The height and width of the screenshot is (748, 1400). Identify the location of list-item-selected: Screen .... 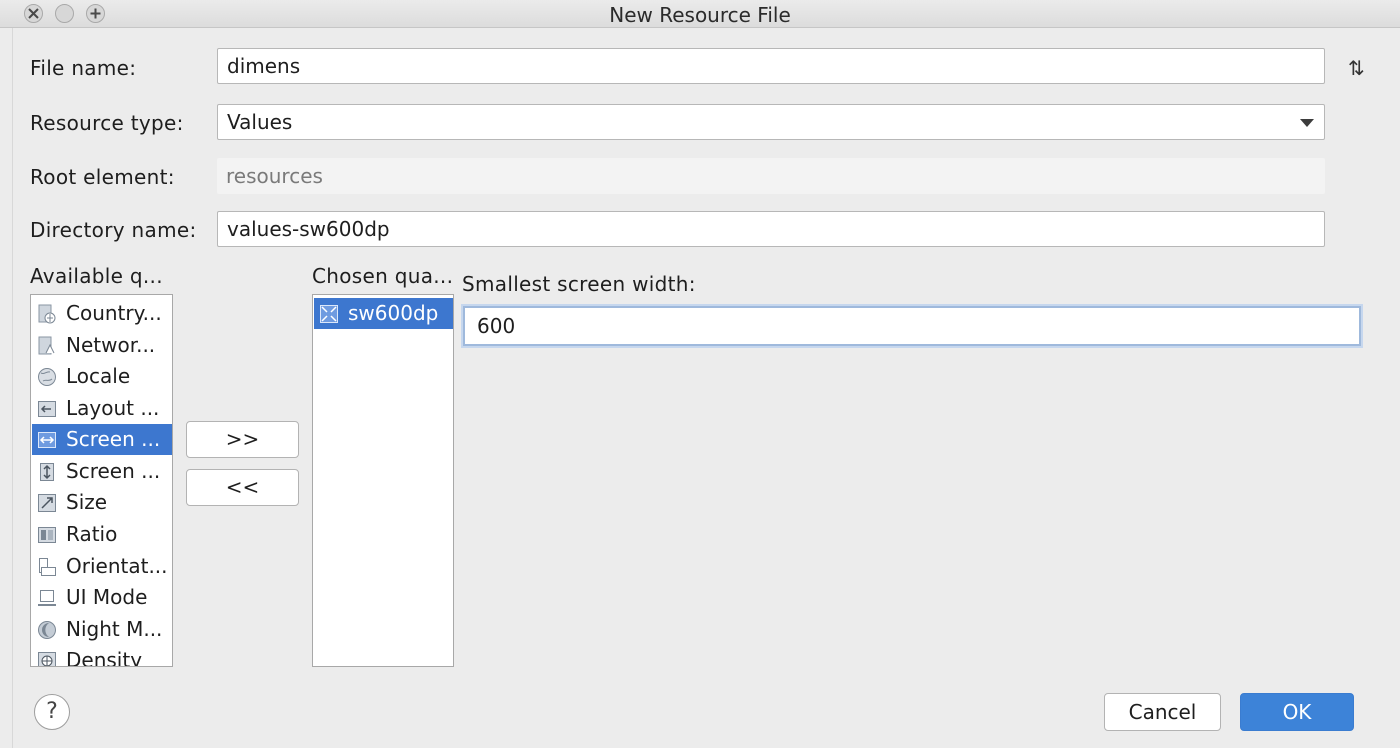
(102, 439).